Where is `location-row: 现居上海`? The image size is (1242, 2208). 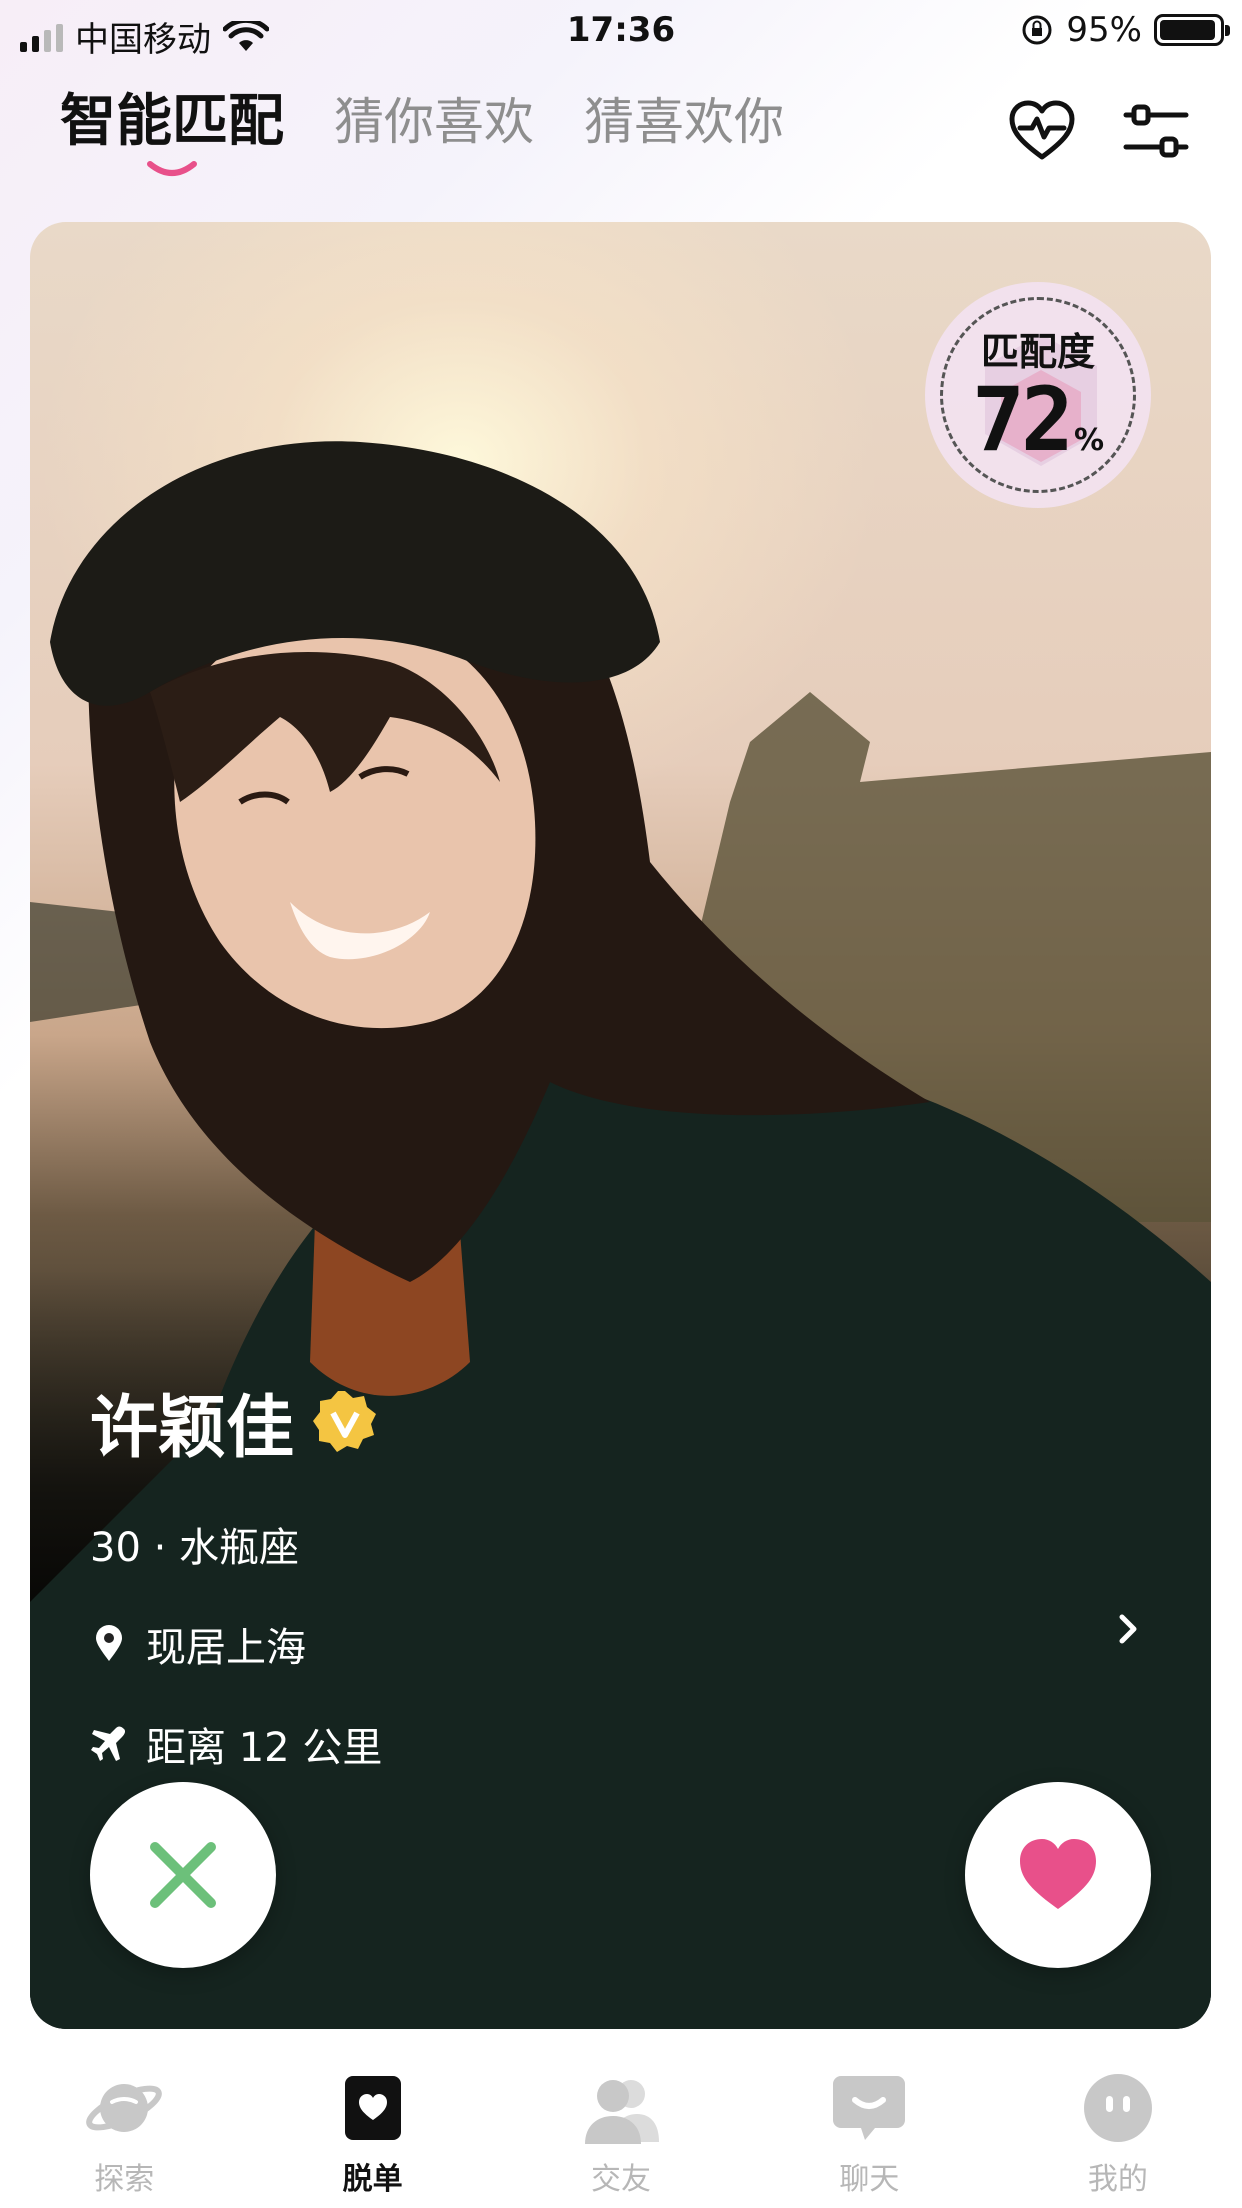 location-row: 现居上海 is located at coordinates (236, 1644).